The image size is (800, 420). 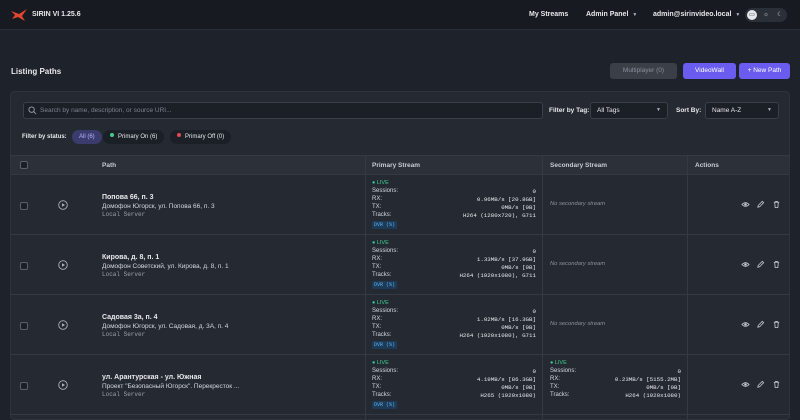 I want to click on nav-admin-panel: Admin Panel ▼, so click(x=611, y=14).